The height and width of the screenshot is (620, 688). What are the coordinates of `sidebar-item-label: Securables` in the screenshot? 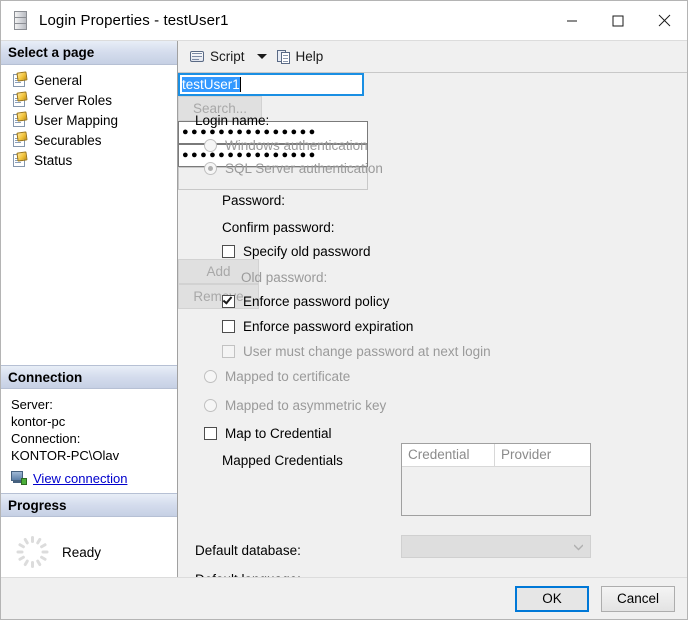 It's located at (68, 140).